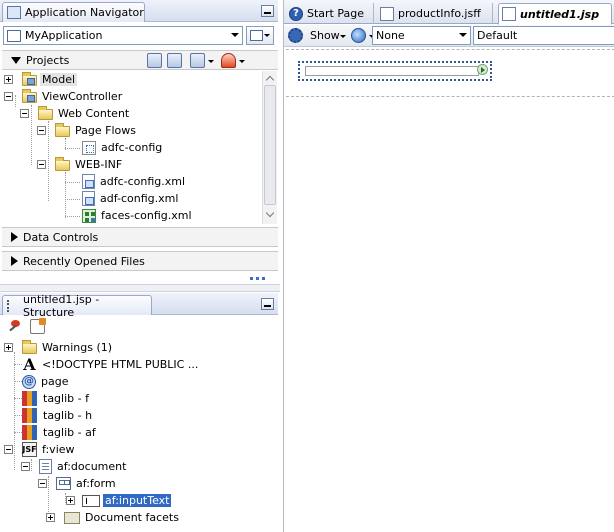  What do you see at coordinates (140, 60) in the screenshot?
I see `projects-section-header: Projects` at bounding box center [140, 60].